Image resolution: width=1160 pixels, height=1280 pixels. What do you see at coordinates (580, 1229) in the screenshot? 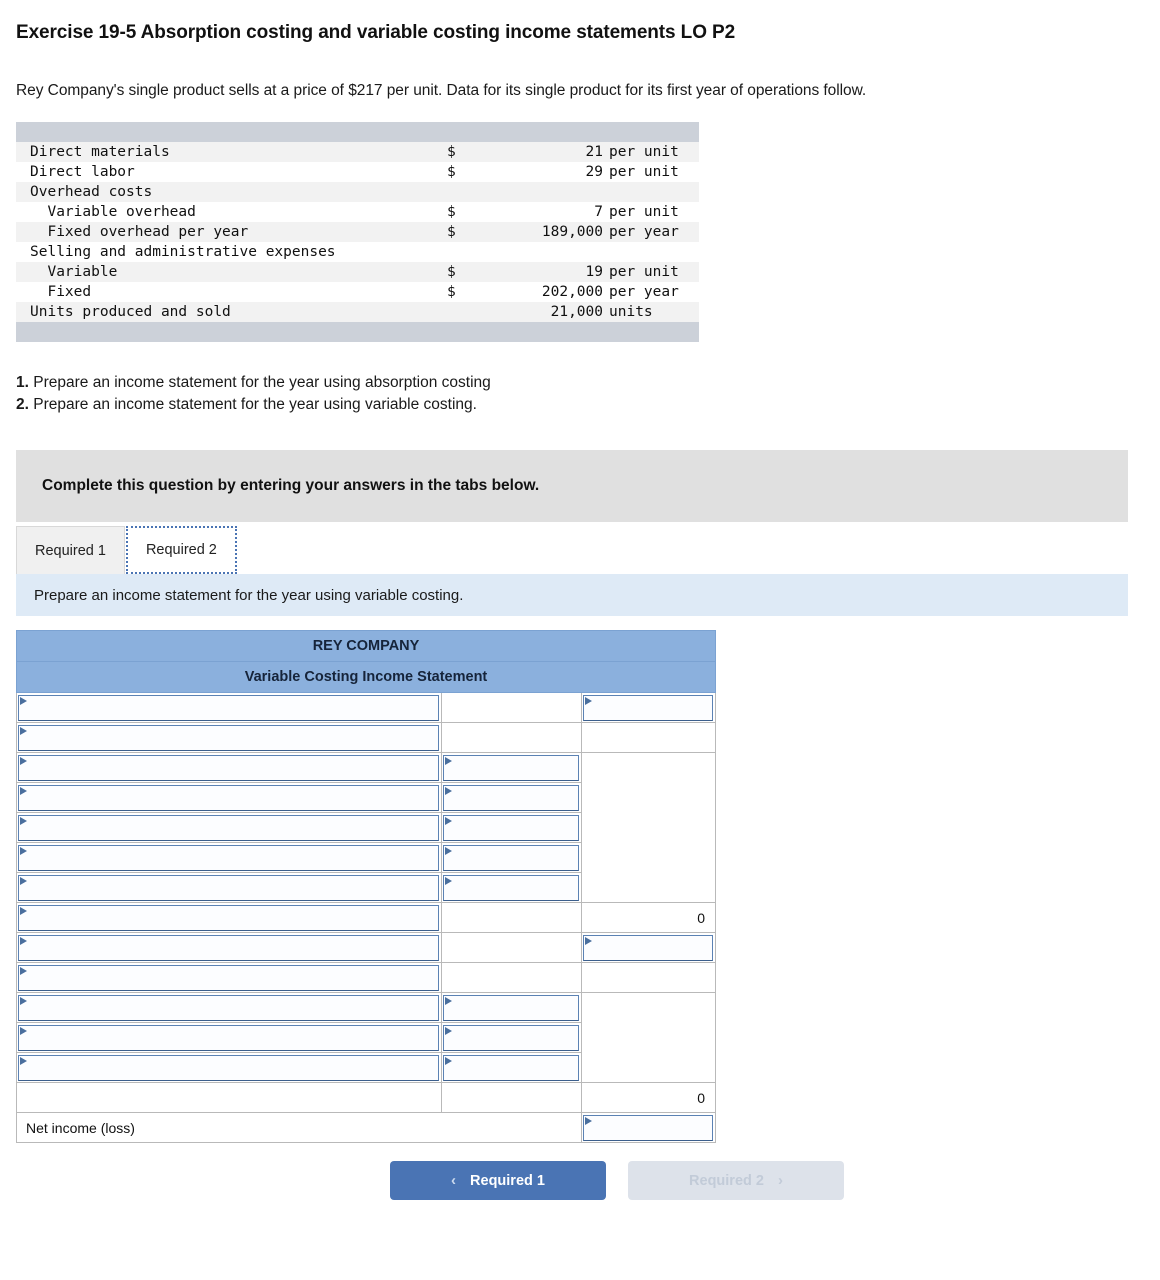
I see `bottom-spacer` at bounding box center [580, 1229].